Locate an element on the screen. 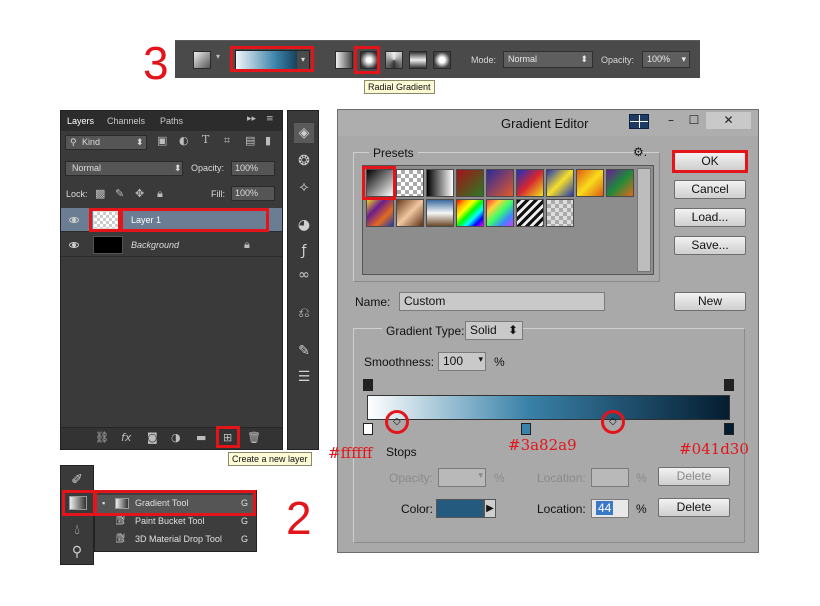 This screenshot has height=606, width=820. close-icon: ✕ is located at coordinates (728, 120).